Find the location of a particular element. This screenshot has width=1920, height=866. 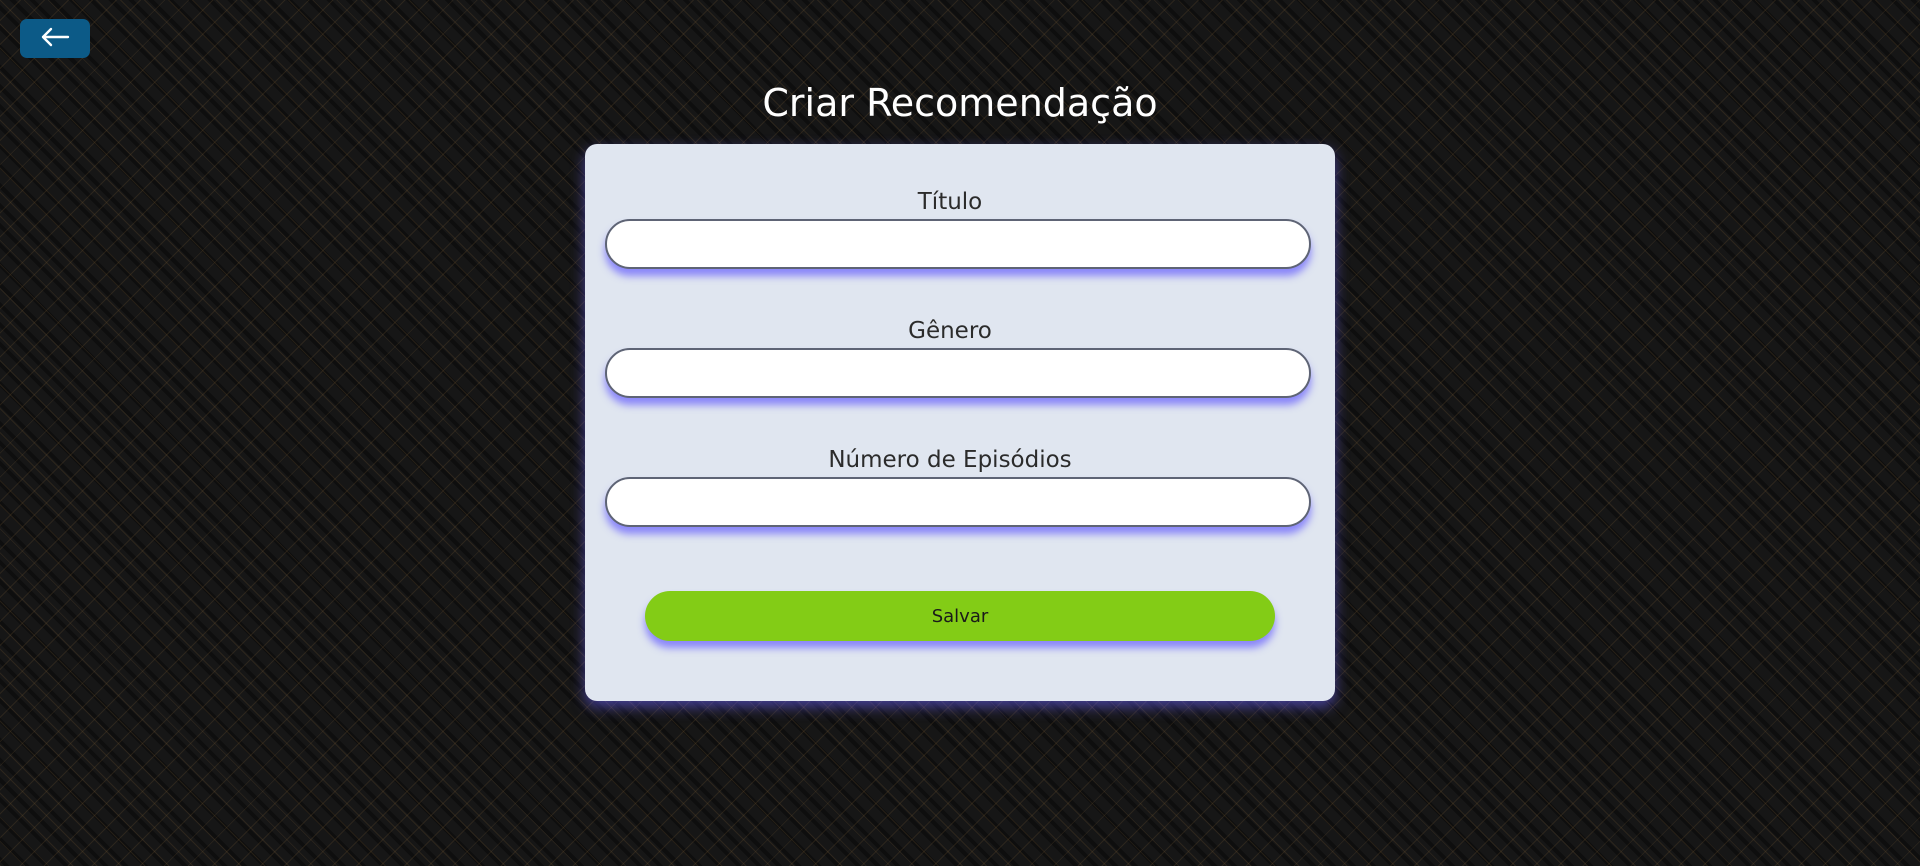

arrow-left-icon is located at coordinates (55, 39).